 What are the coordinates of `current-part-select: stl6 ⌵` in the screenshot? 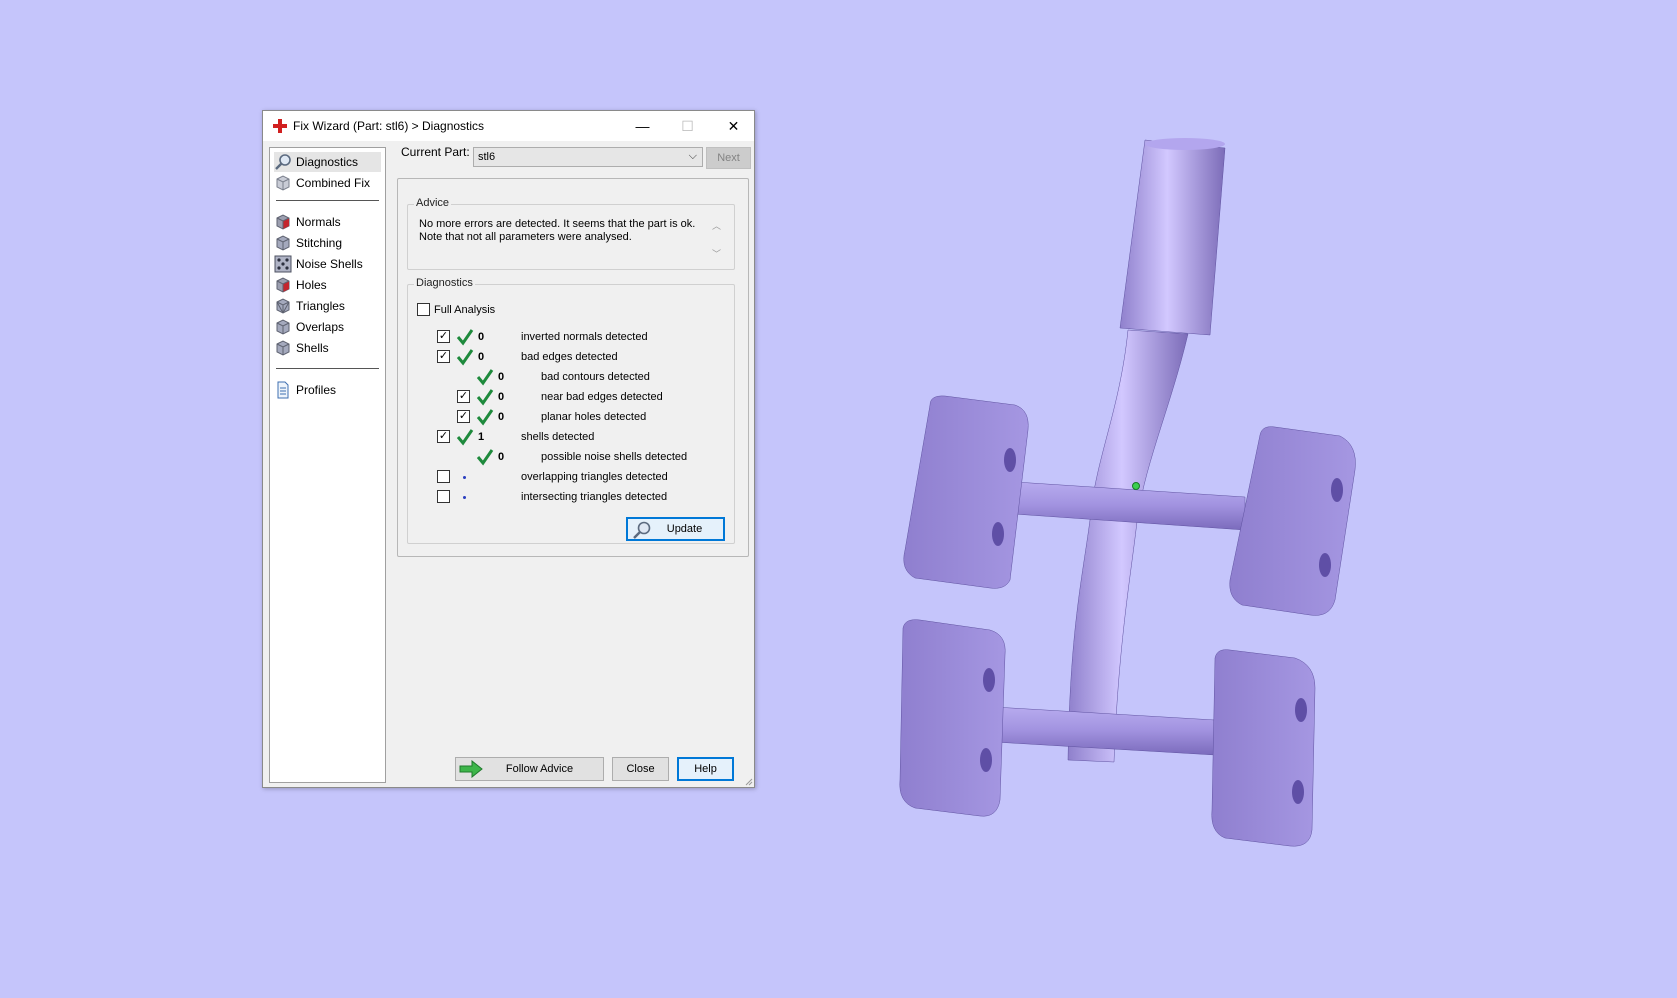 It's located at (588, 157).